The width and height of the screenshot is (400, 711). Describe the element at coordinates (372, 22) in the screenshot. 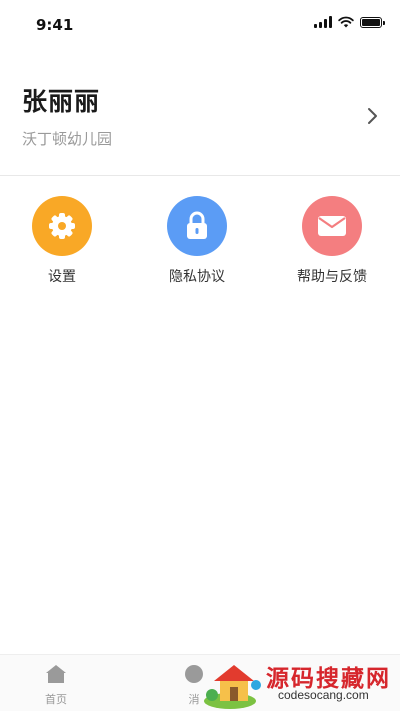

I see `battery-icon` at that location.